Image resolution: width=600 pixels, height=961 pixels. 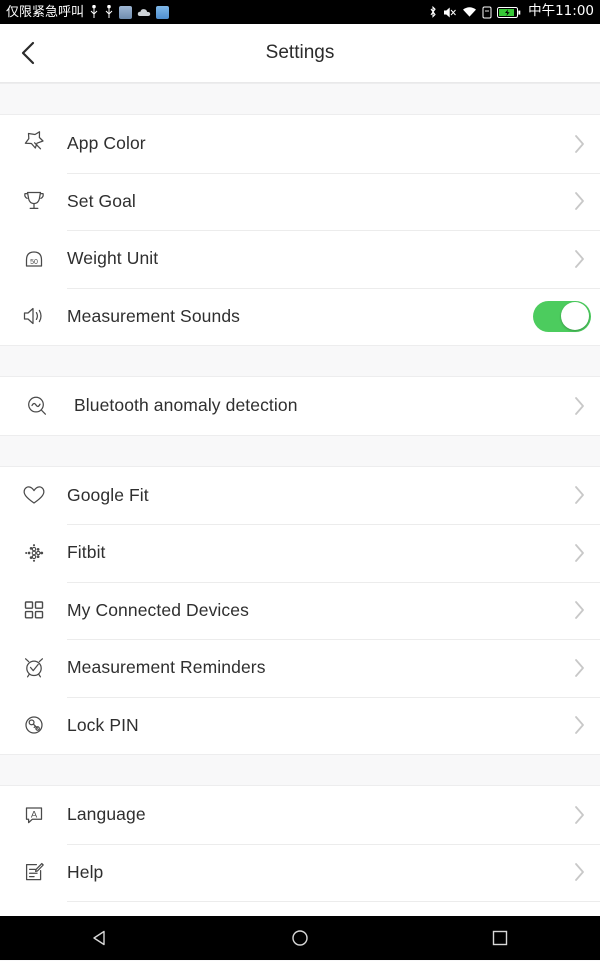 I want to click on note-edit-icon, so click(x=33, y=872).